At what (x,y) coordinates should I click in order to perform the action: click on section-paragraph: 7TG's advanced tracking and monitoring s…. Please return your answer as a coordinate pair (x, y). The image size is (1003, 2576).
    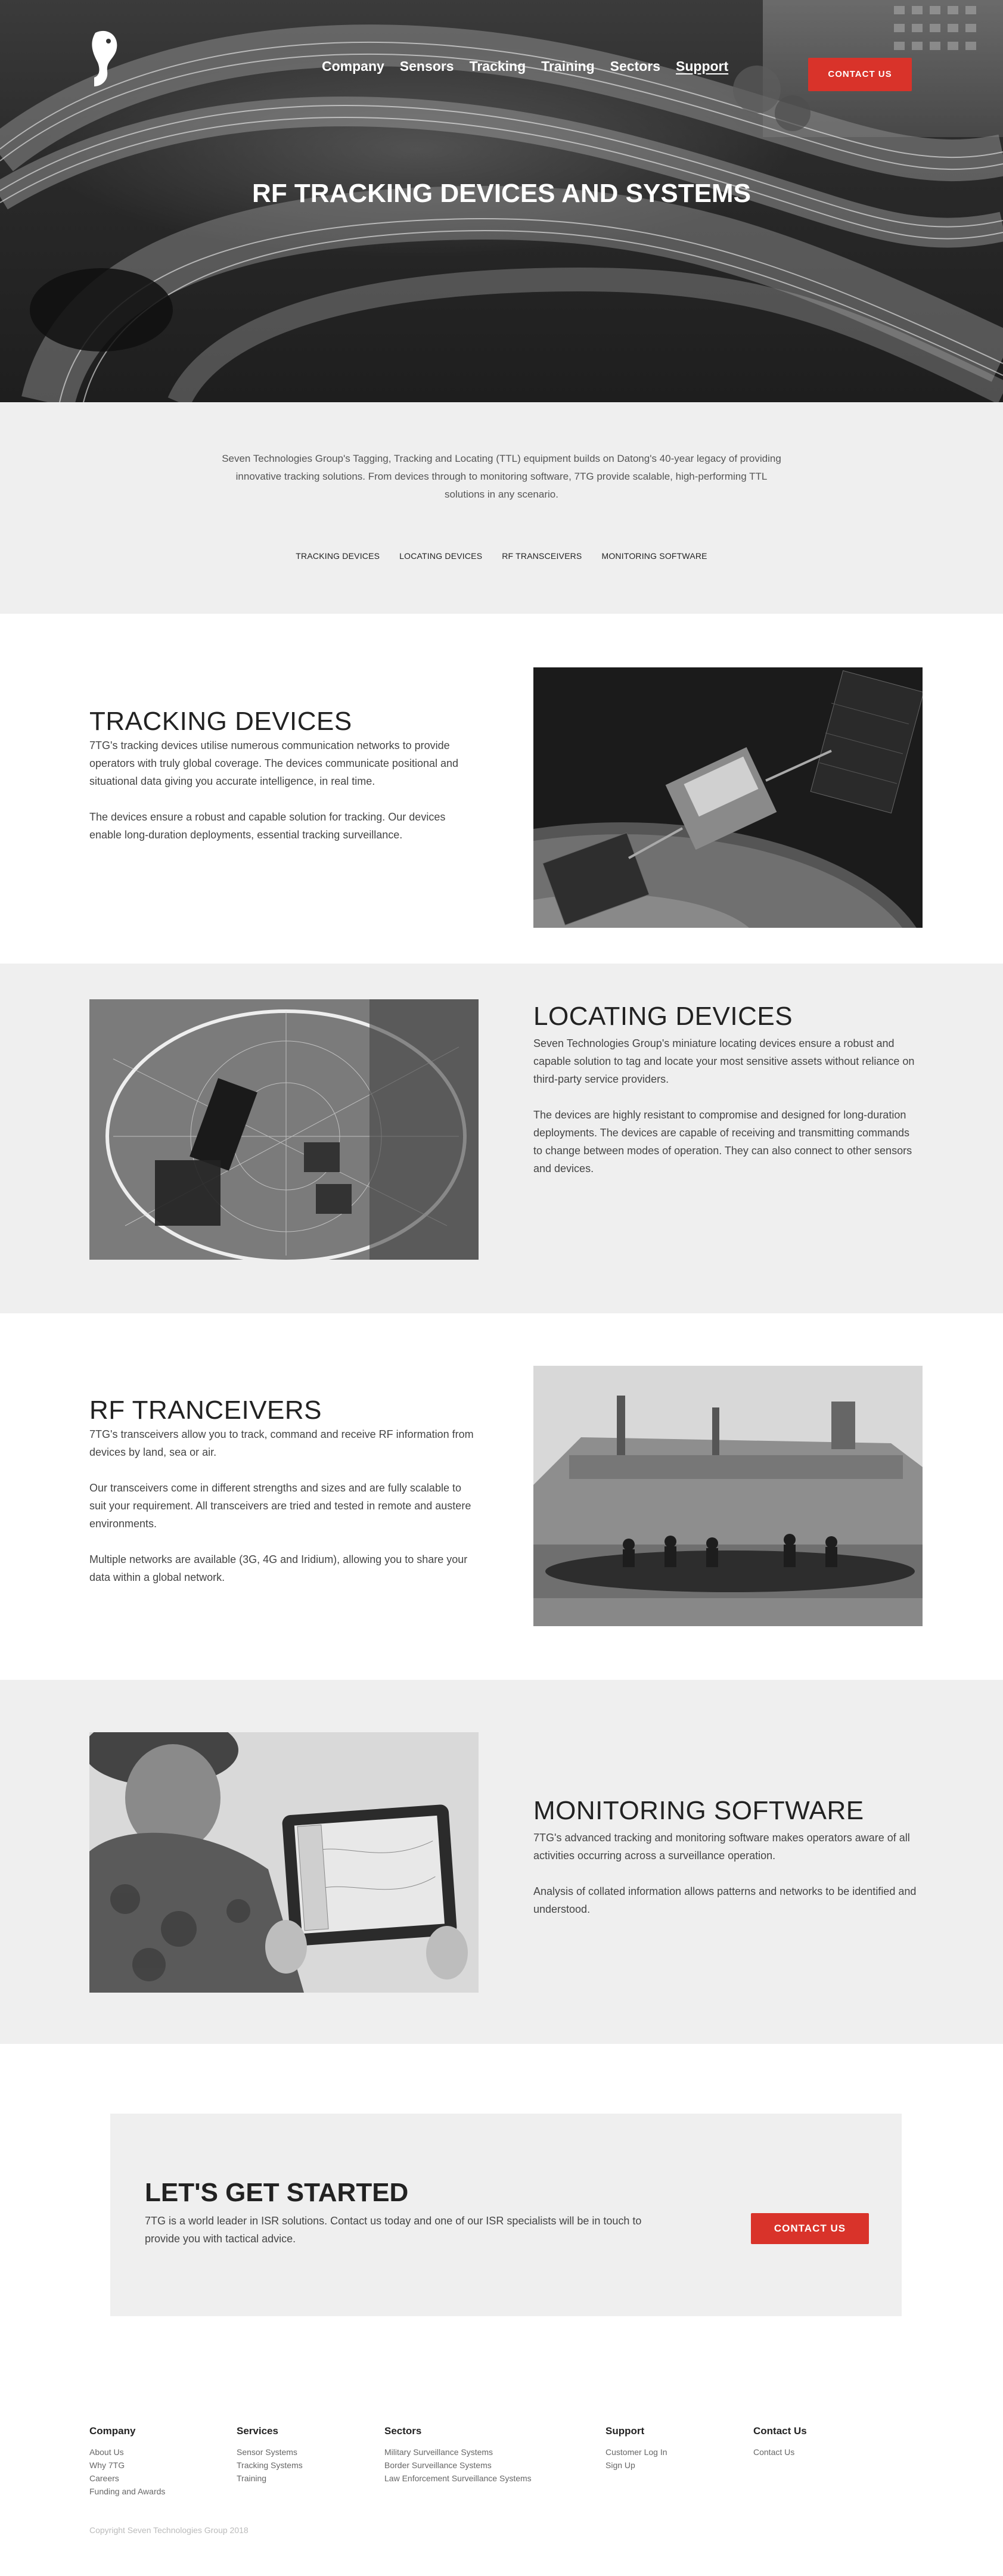
    Looking at the image, I should click on (721, 1847).